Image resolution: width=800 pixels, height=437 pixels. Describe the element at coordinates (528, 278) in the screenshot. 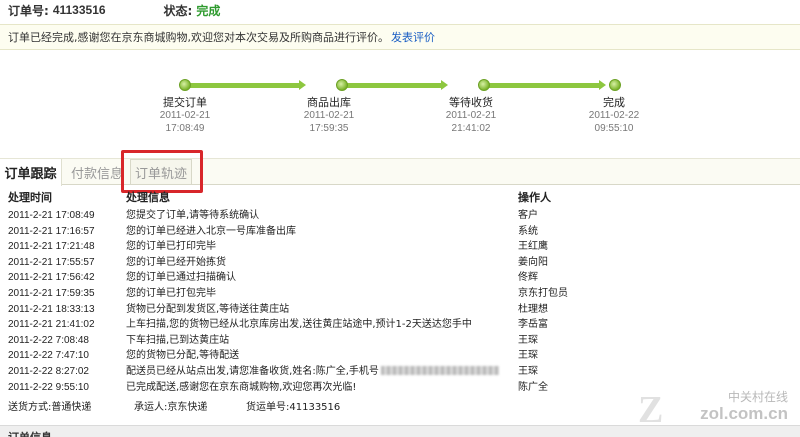

I see `row-operator: 佟辉` at that location.